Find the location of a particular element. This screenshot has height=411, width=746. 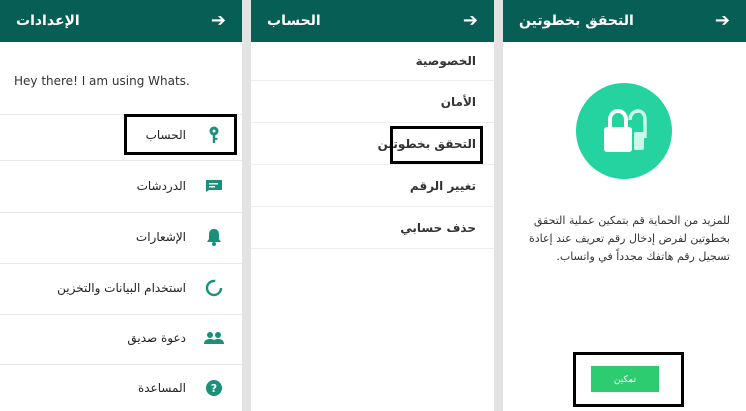

settings-item-label: الحساب is located at coordinates (165, 135).